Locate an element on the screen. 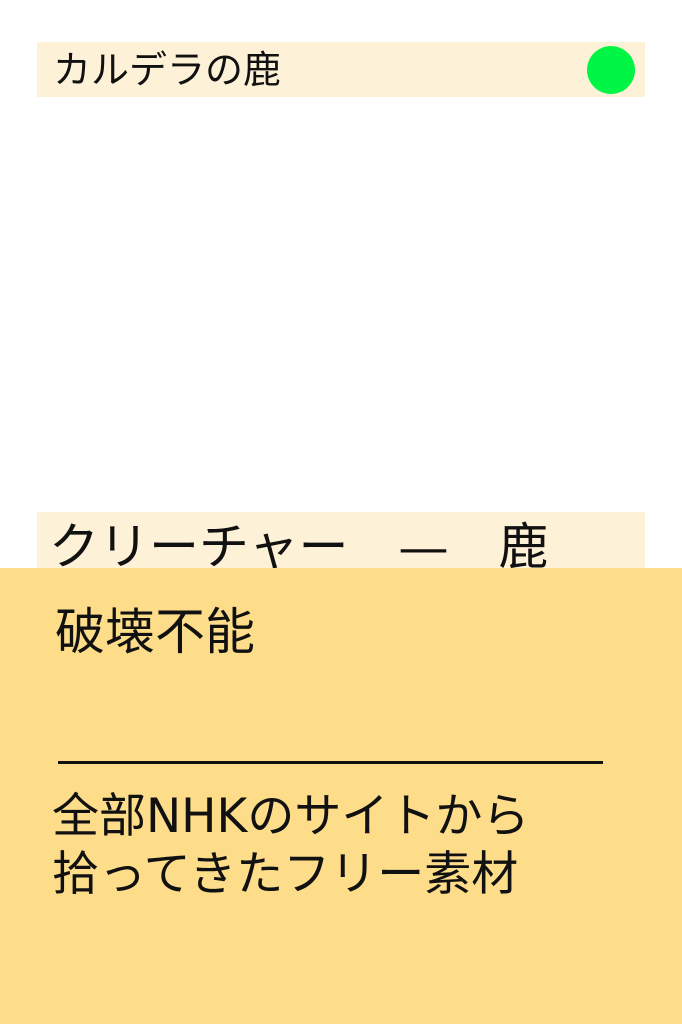 This screenshot has height=1024, width=682. flavor-line-2: 拾ってきたフリー素材 is located at coordinates (285, 874).